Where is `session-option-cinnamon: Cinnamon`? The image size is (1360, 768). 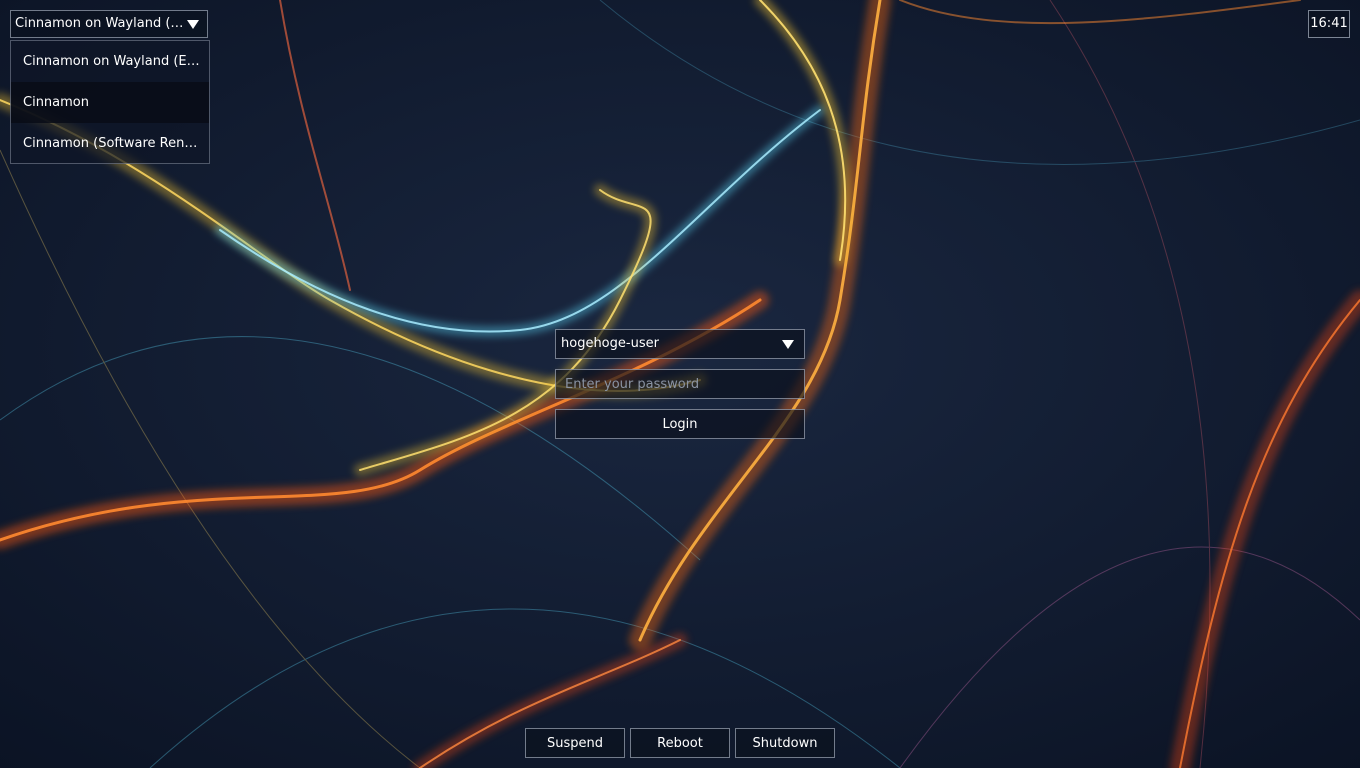
session-option-cinnamon: Cinnamon is located at coordinates (110, 102).